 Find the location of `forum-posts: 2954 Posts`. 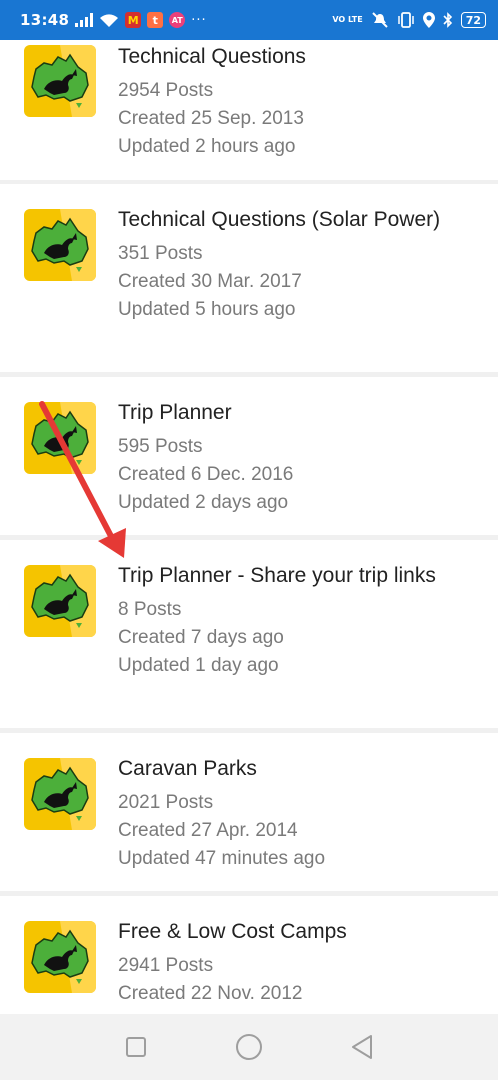

forum-posts: 2954 Posts is located at coordinates (166, 90).